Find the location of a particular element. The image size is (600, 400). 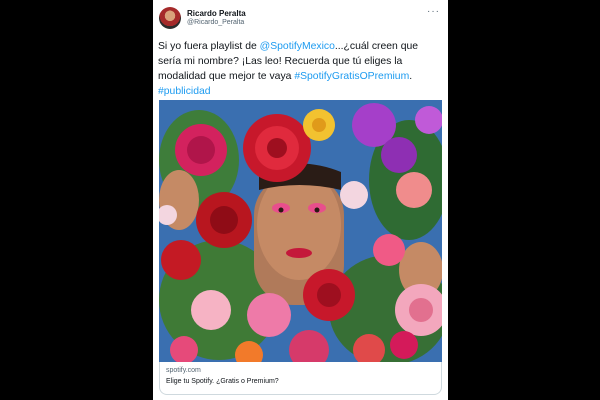

avatar is located at coordinates (170, 18).